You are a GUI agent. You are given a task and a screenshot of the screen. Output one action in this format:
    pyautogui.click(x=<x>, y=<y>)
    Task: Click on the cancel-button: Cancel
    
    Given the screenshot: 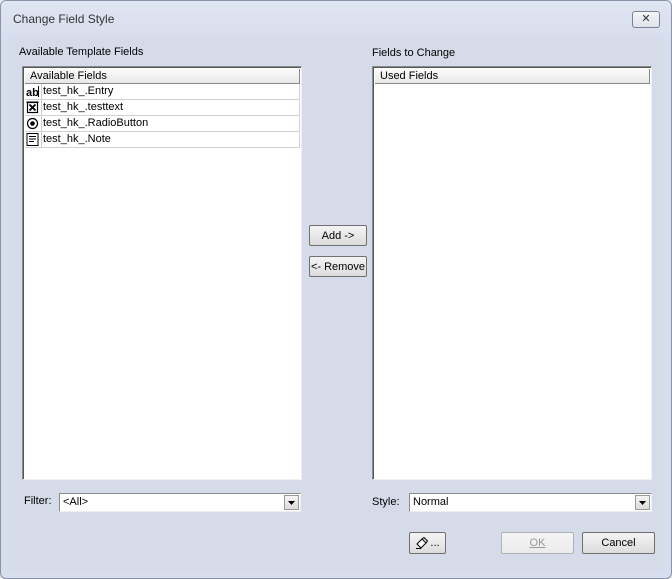 What is the action you would take?
    pyautogui.click(x=618, y=543)
    